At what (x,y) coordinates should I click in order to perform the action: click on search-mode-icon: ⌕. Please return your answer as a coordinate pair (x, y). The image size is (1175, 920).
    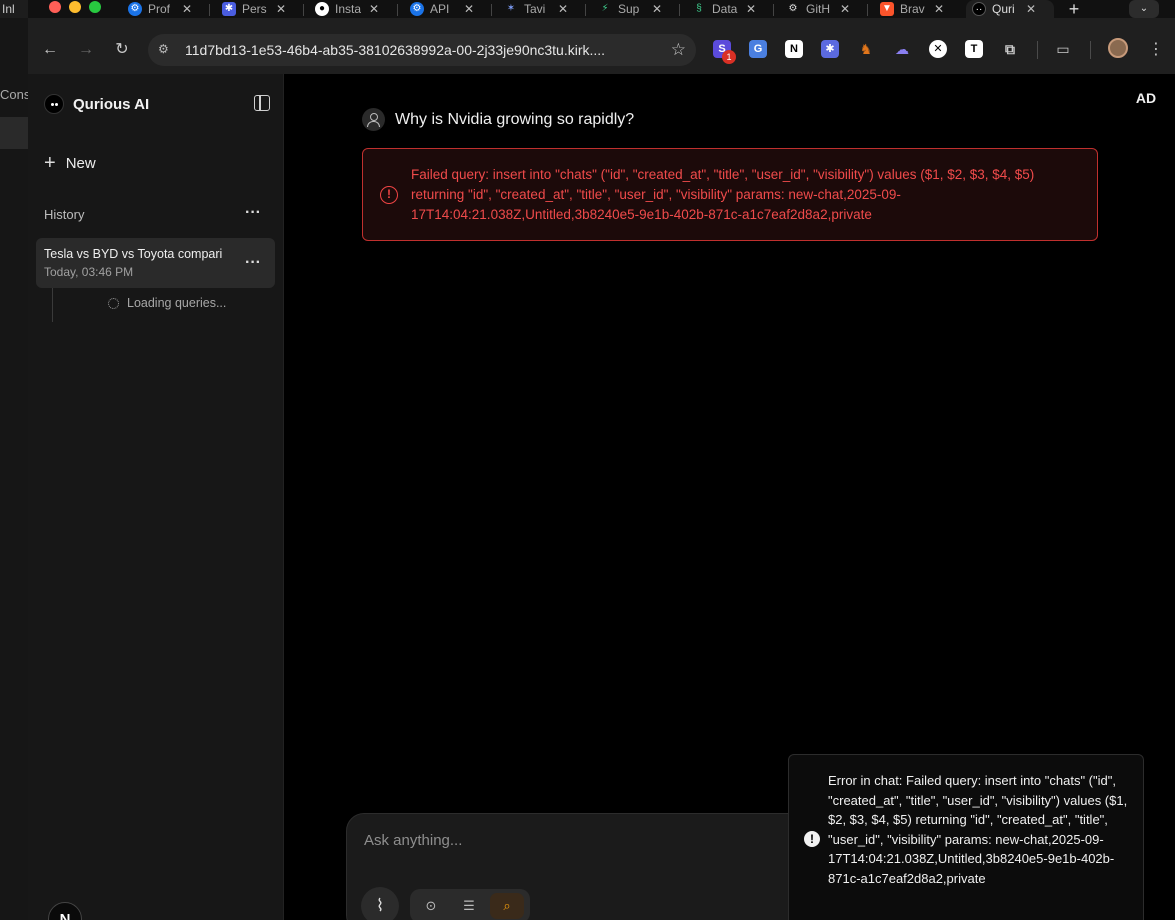
    Looking at the image, I should click on (507, 906).